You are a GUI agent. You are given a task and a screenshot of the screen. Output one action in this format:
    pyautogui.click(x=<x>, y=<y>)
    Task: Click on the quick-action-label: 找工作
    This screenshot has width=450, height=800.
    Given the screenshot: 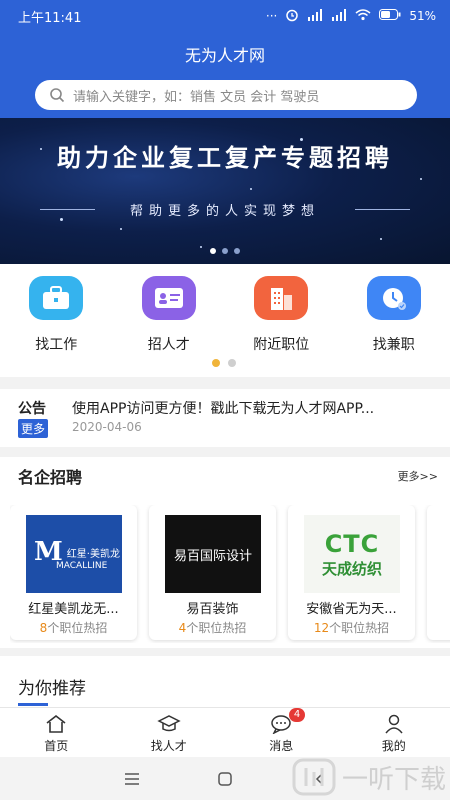 What is the action you would take?
    pyautogui.click(x=56, y=345)
    